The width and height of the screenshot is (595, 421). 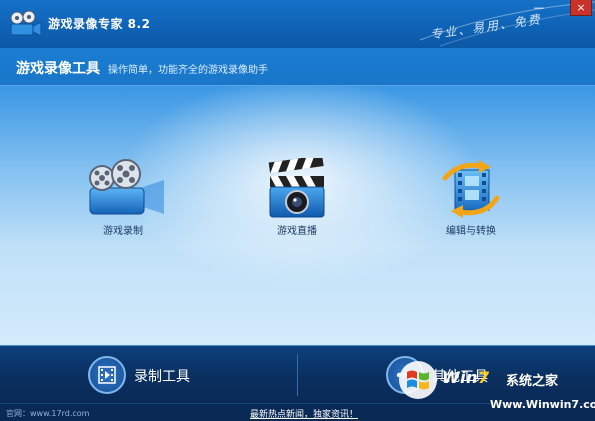 I want to click on film-camera-icon, so click(x=126, y=187).